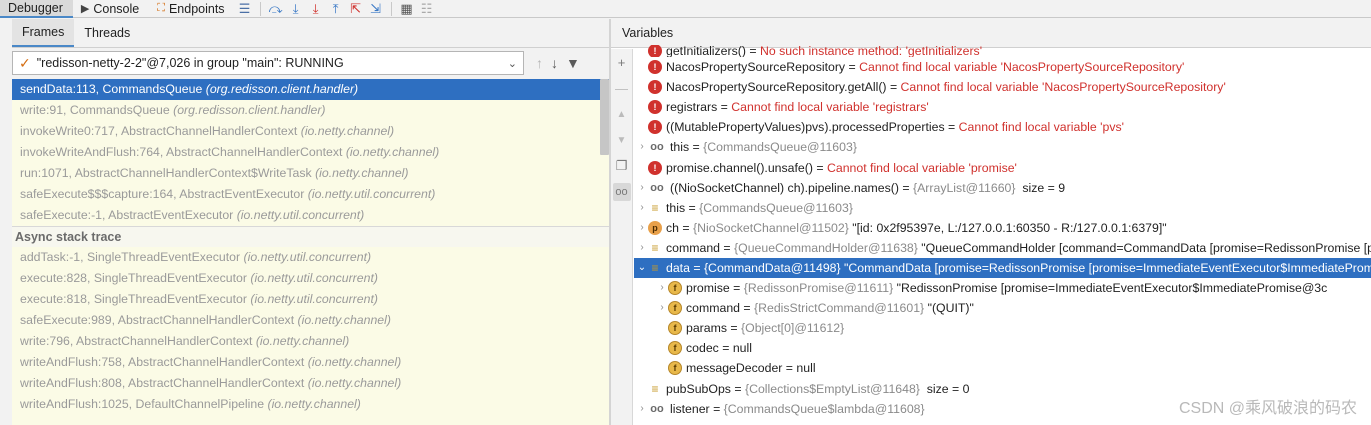  I want to click on variable-type: {CommandsQueue@11603}, so click(776, 207).